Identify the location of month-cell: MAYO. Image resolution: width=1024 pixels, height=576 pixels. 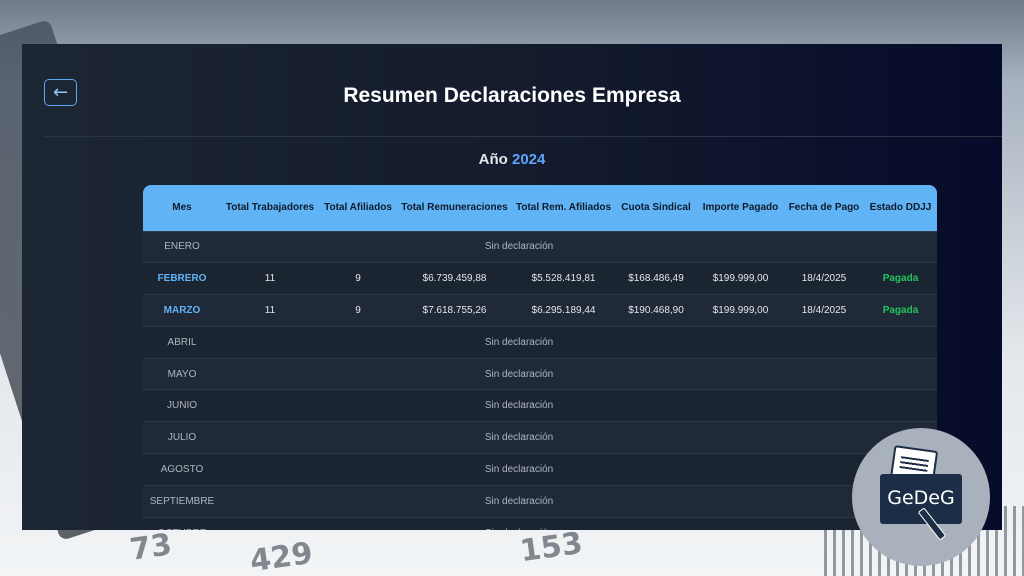
(182, 374).